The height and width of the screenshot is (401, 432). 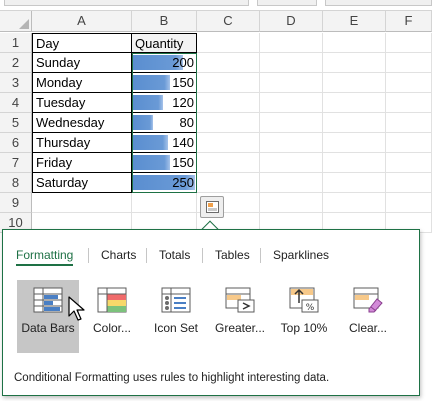 What do you see at coordinates (164, 103) in the screenshot?
I see `quantity-cell: 120` at bounding box center [164, 103].